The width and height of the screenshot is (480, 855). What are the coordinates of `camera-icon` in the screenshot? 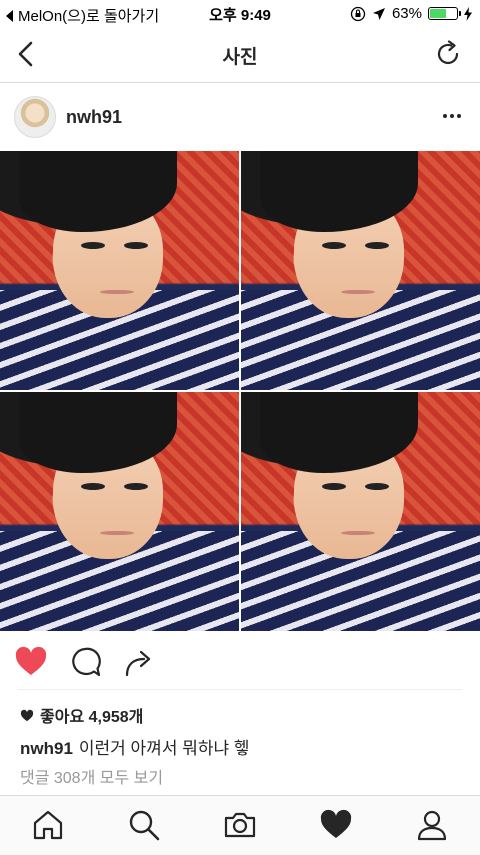 It's located at (240, 825).